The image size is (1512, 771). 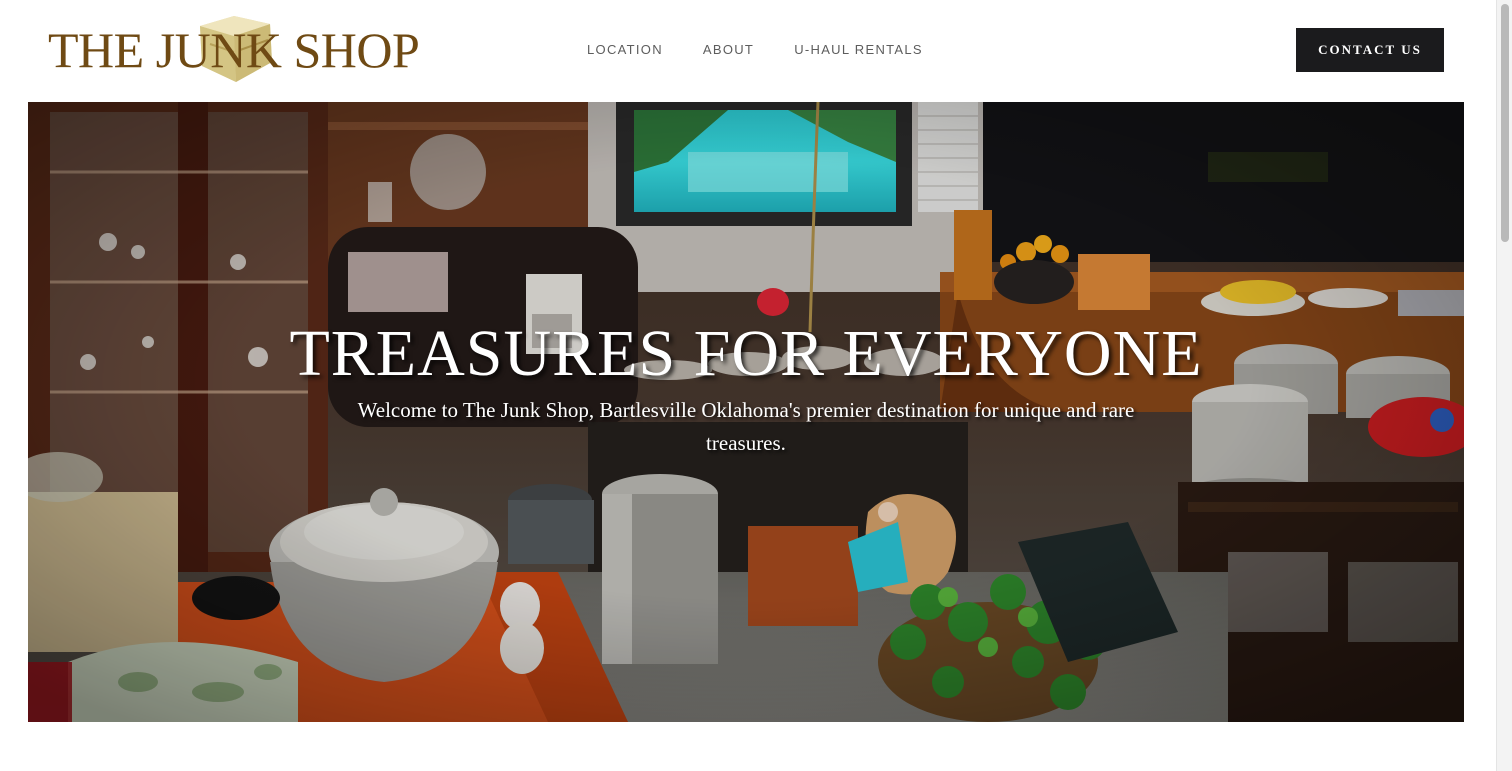 What do you see at coordinates (1504, 385) in the screenshot?
I see `page-scrollbar` at bounding box center [1504, 385].